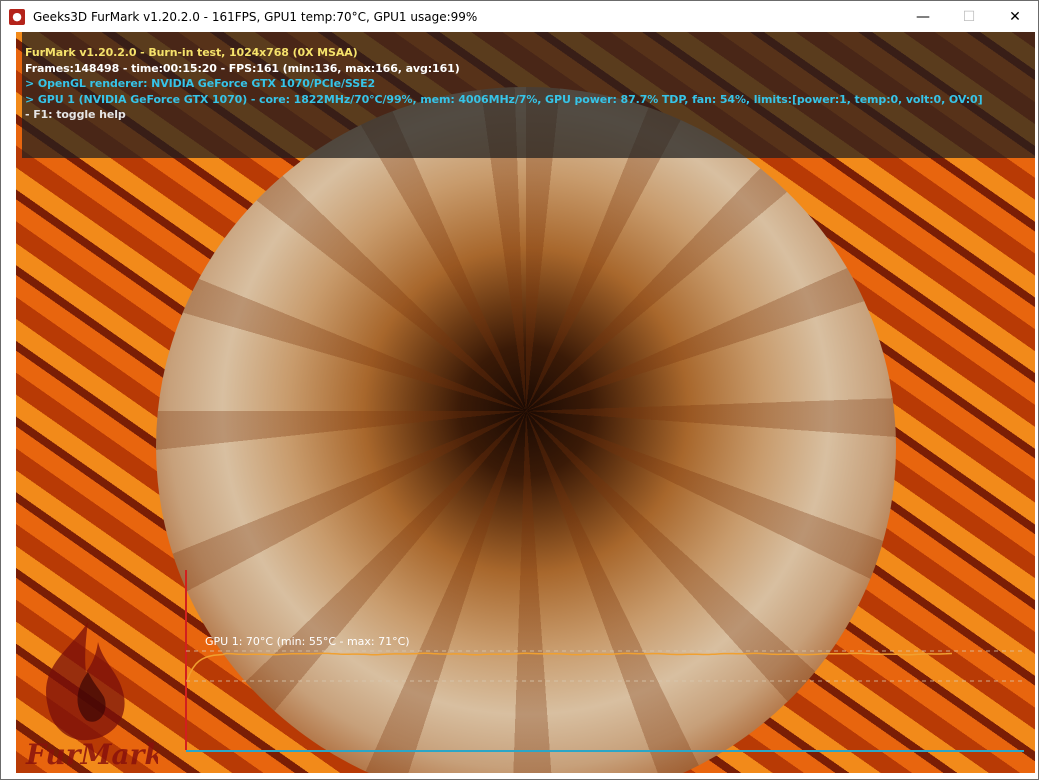 This screenshot has height=780, width=1039. What do you see at coordinates (91, 754) in the screenshot?
I see `logo-text: FurMark` at bounding box center [91, 754].